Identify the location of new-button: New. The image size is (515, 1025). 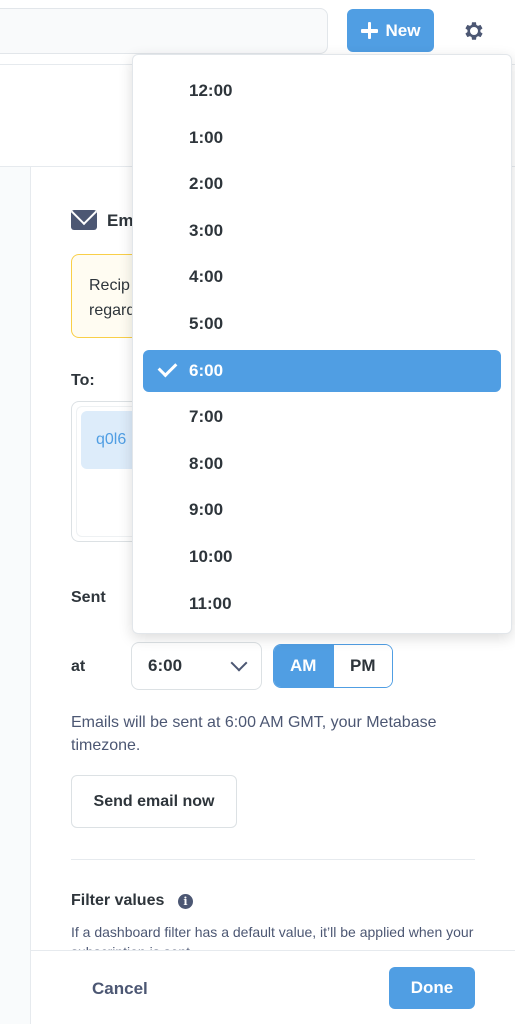
(390, 30).